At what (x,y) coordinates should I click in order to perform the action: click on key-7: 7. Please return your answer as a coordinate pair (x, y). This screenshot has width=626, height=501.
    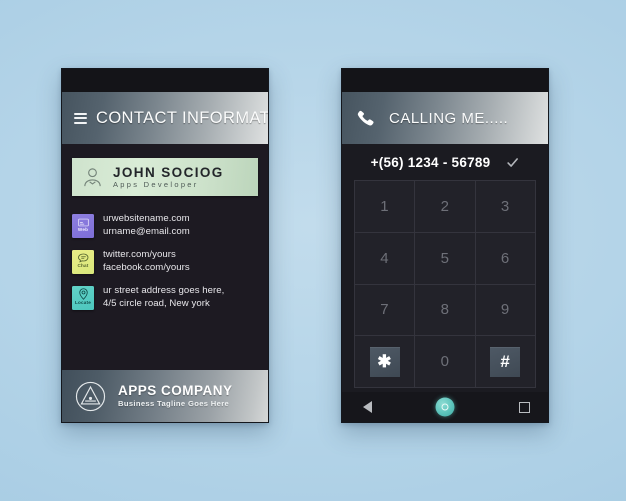
    Looking at the image, I should click on (385, 310).